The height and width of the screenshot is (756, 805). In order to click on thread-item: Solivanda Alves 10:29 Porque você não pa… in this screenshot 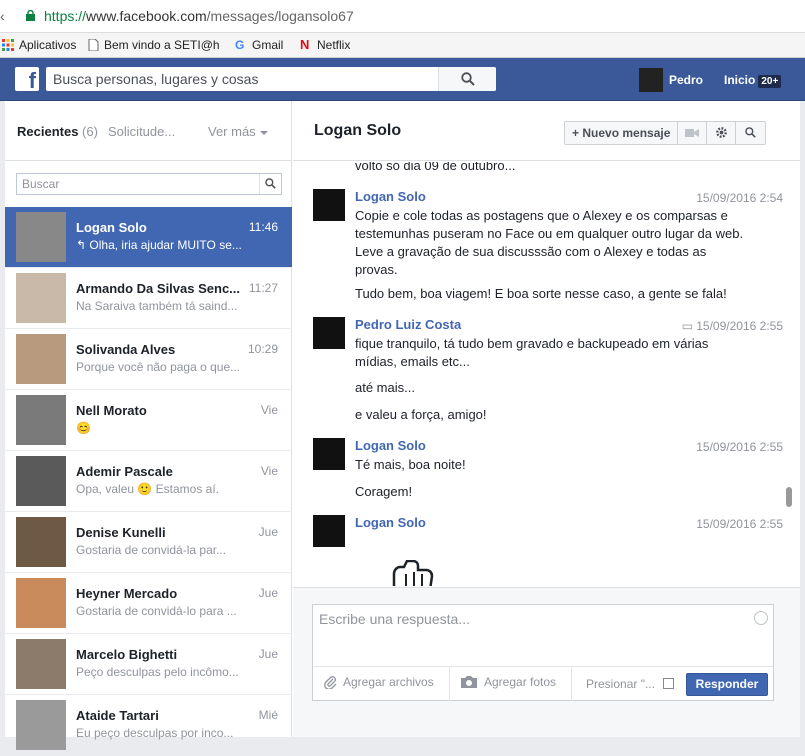, I will do `click(148, 359)`.